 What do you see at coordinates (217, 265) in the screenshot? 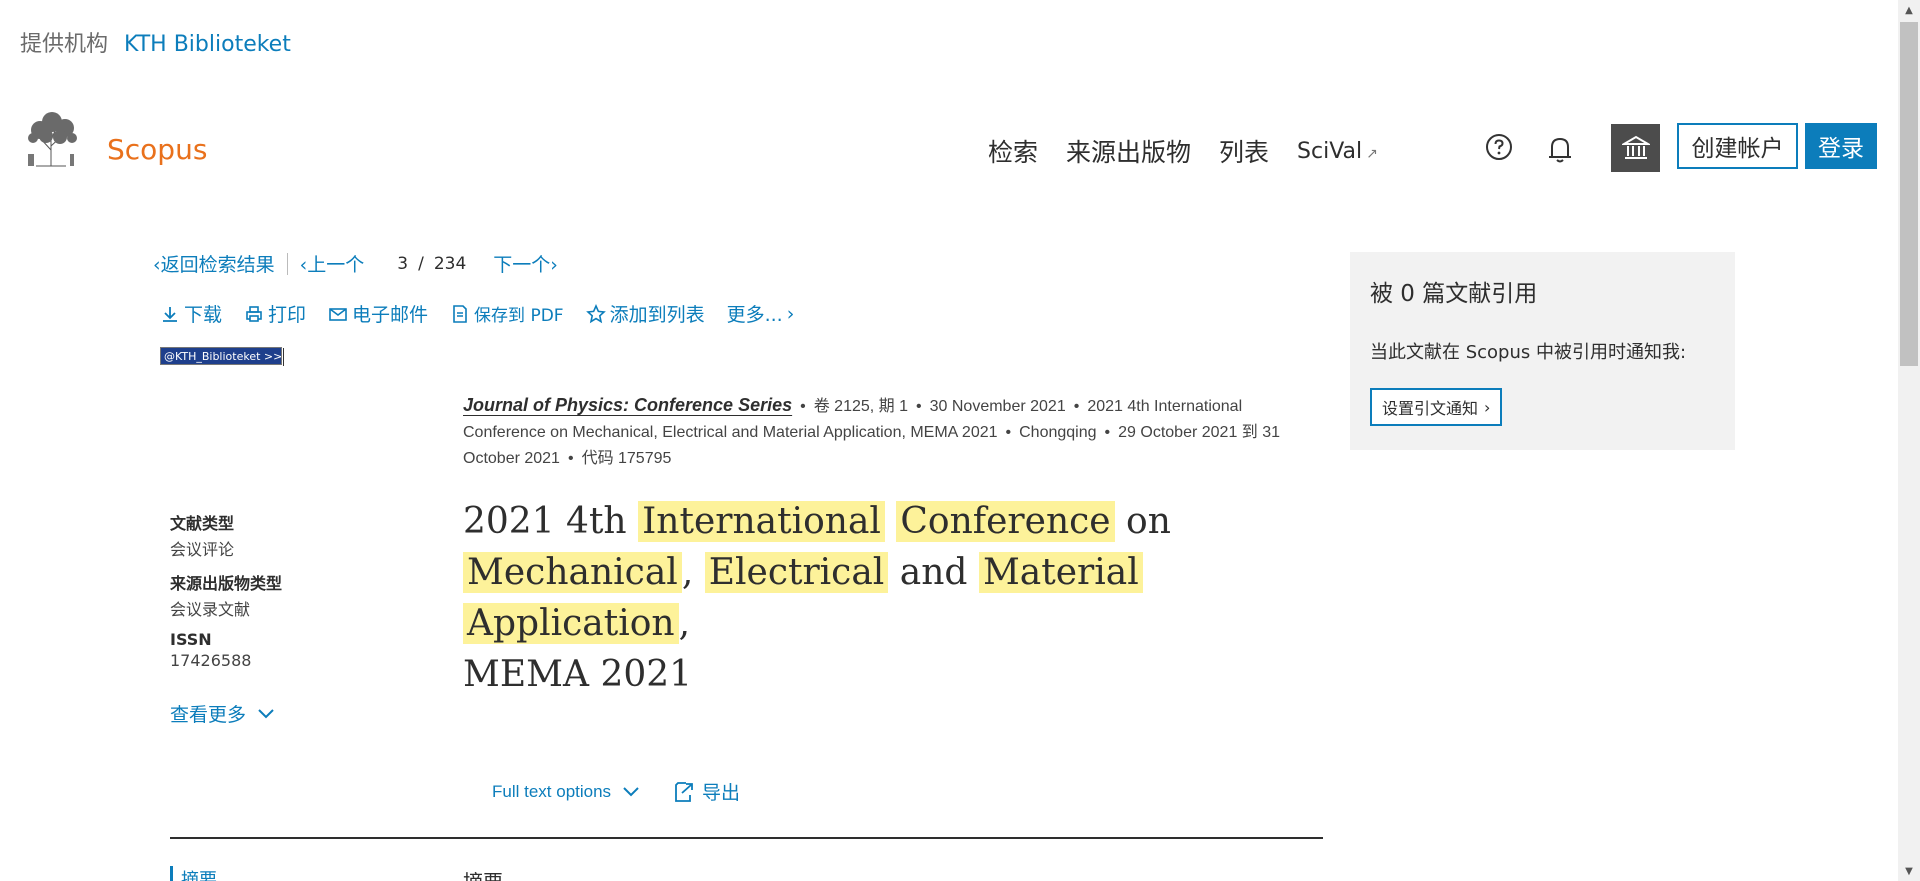
I see `back-to-results-label: 返回检索结果` at bounding box center [217, 265].